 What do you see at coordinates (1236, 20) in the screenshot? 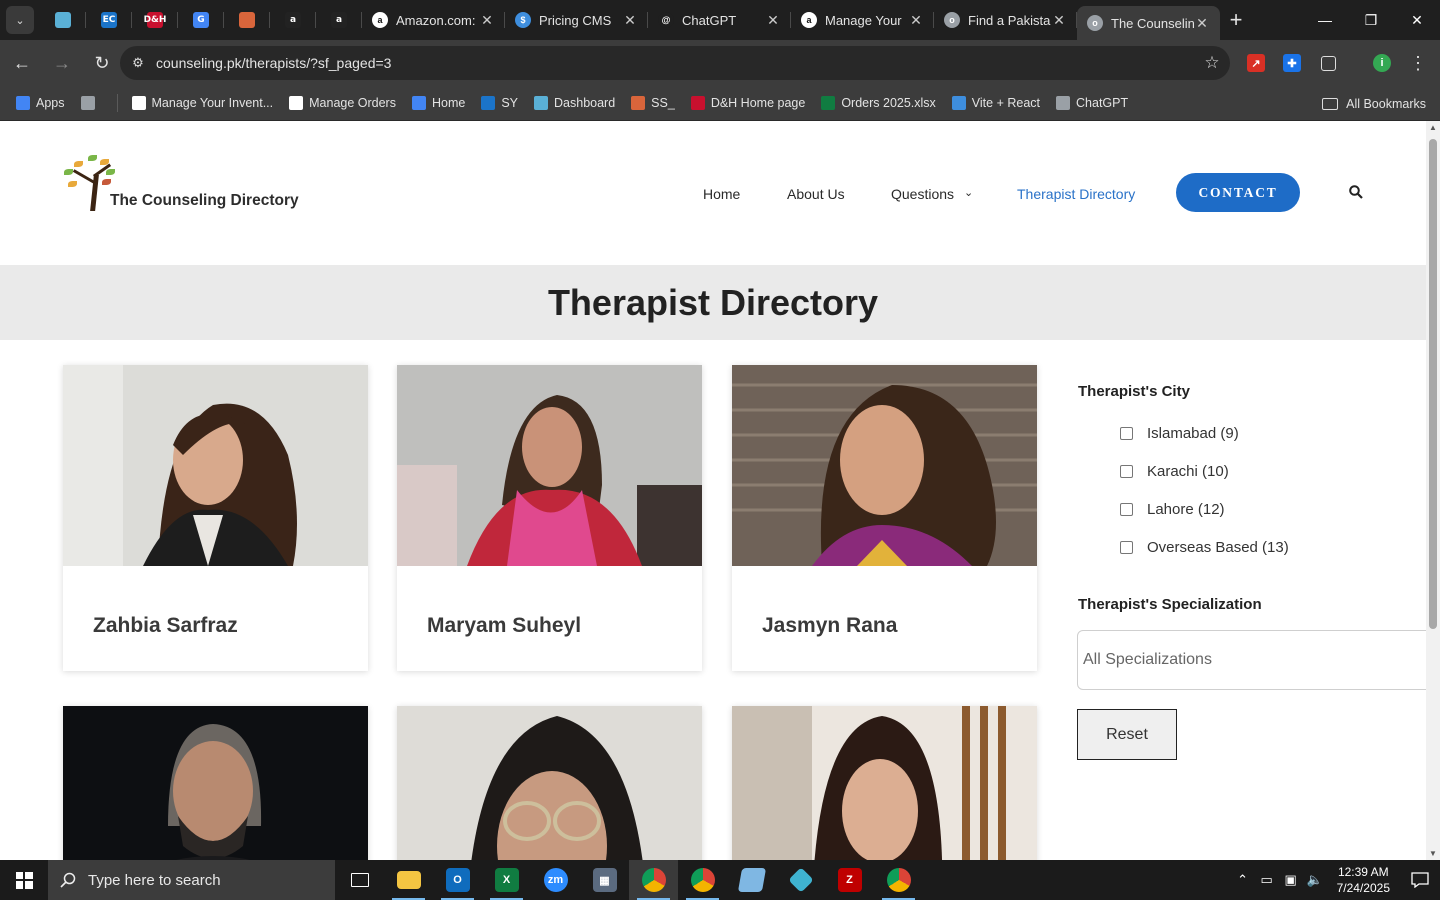
I see `new-tab-button: +` at bounding box center [1236, 20].